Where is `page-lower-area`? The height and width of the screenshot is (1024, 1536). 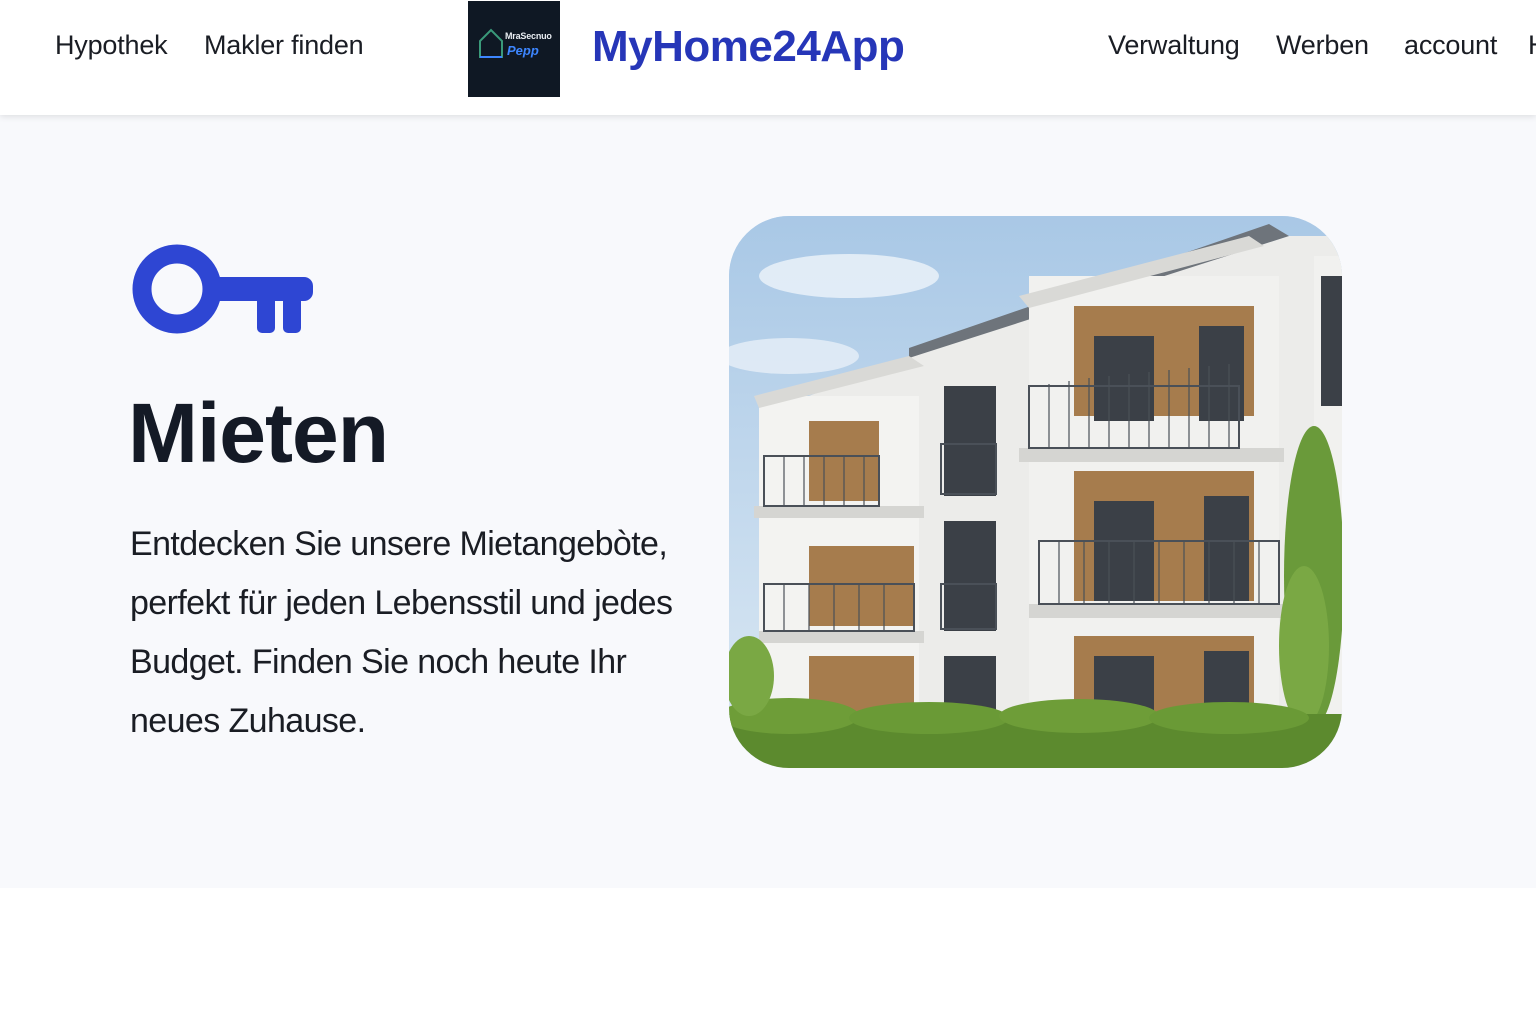
page-lower-area is located at coordinates (768, 956).